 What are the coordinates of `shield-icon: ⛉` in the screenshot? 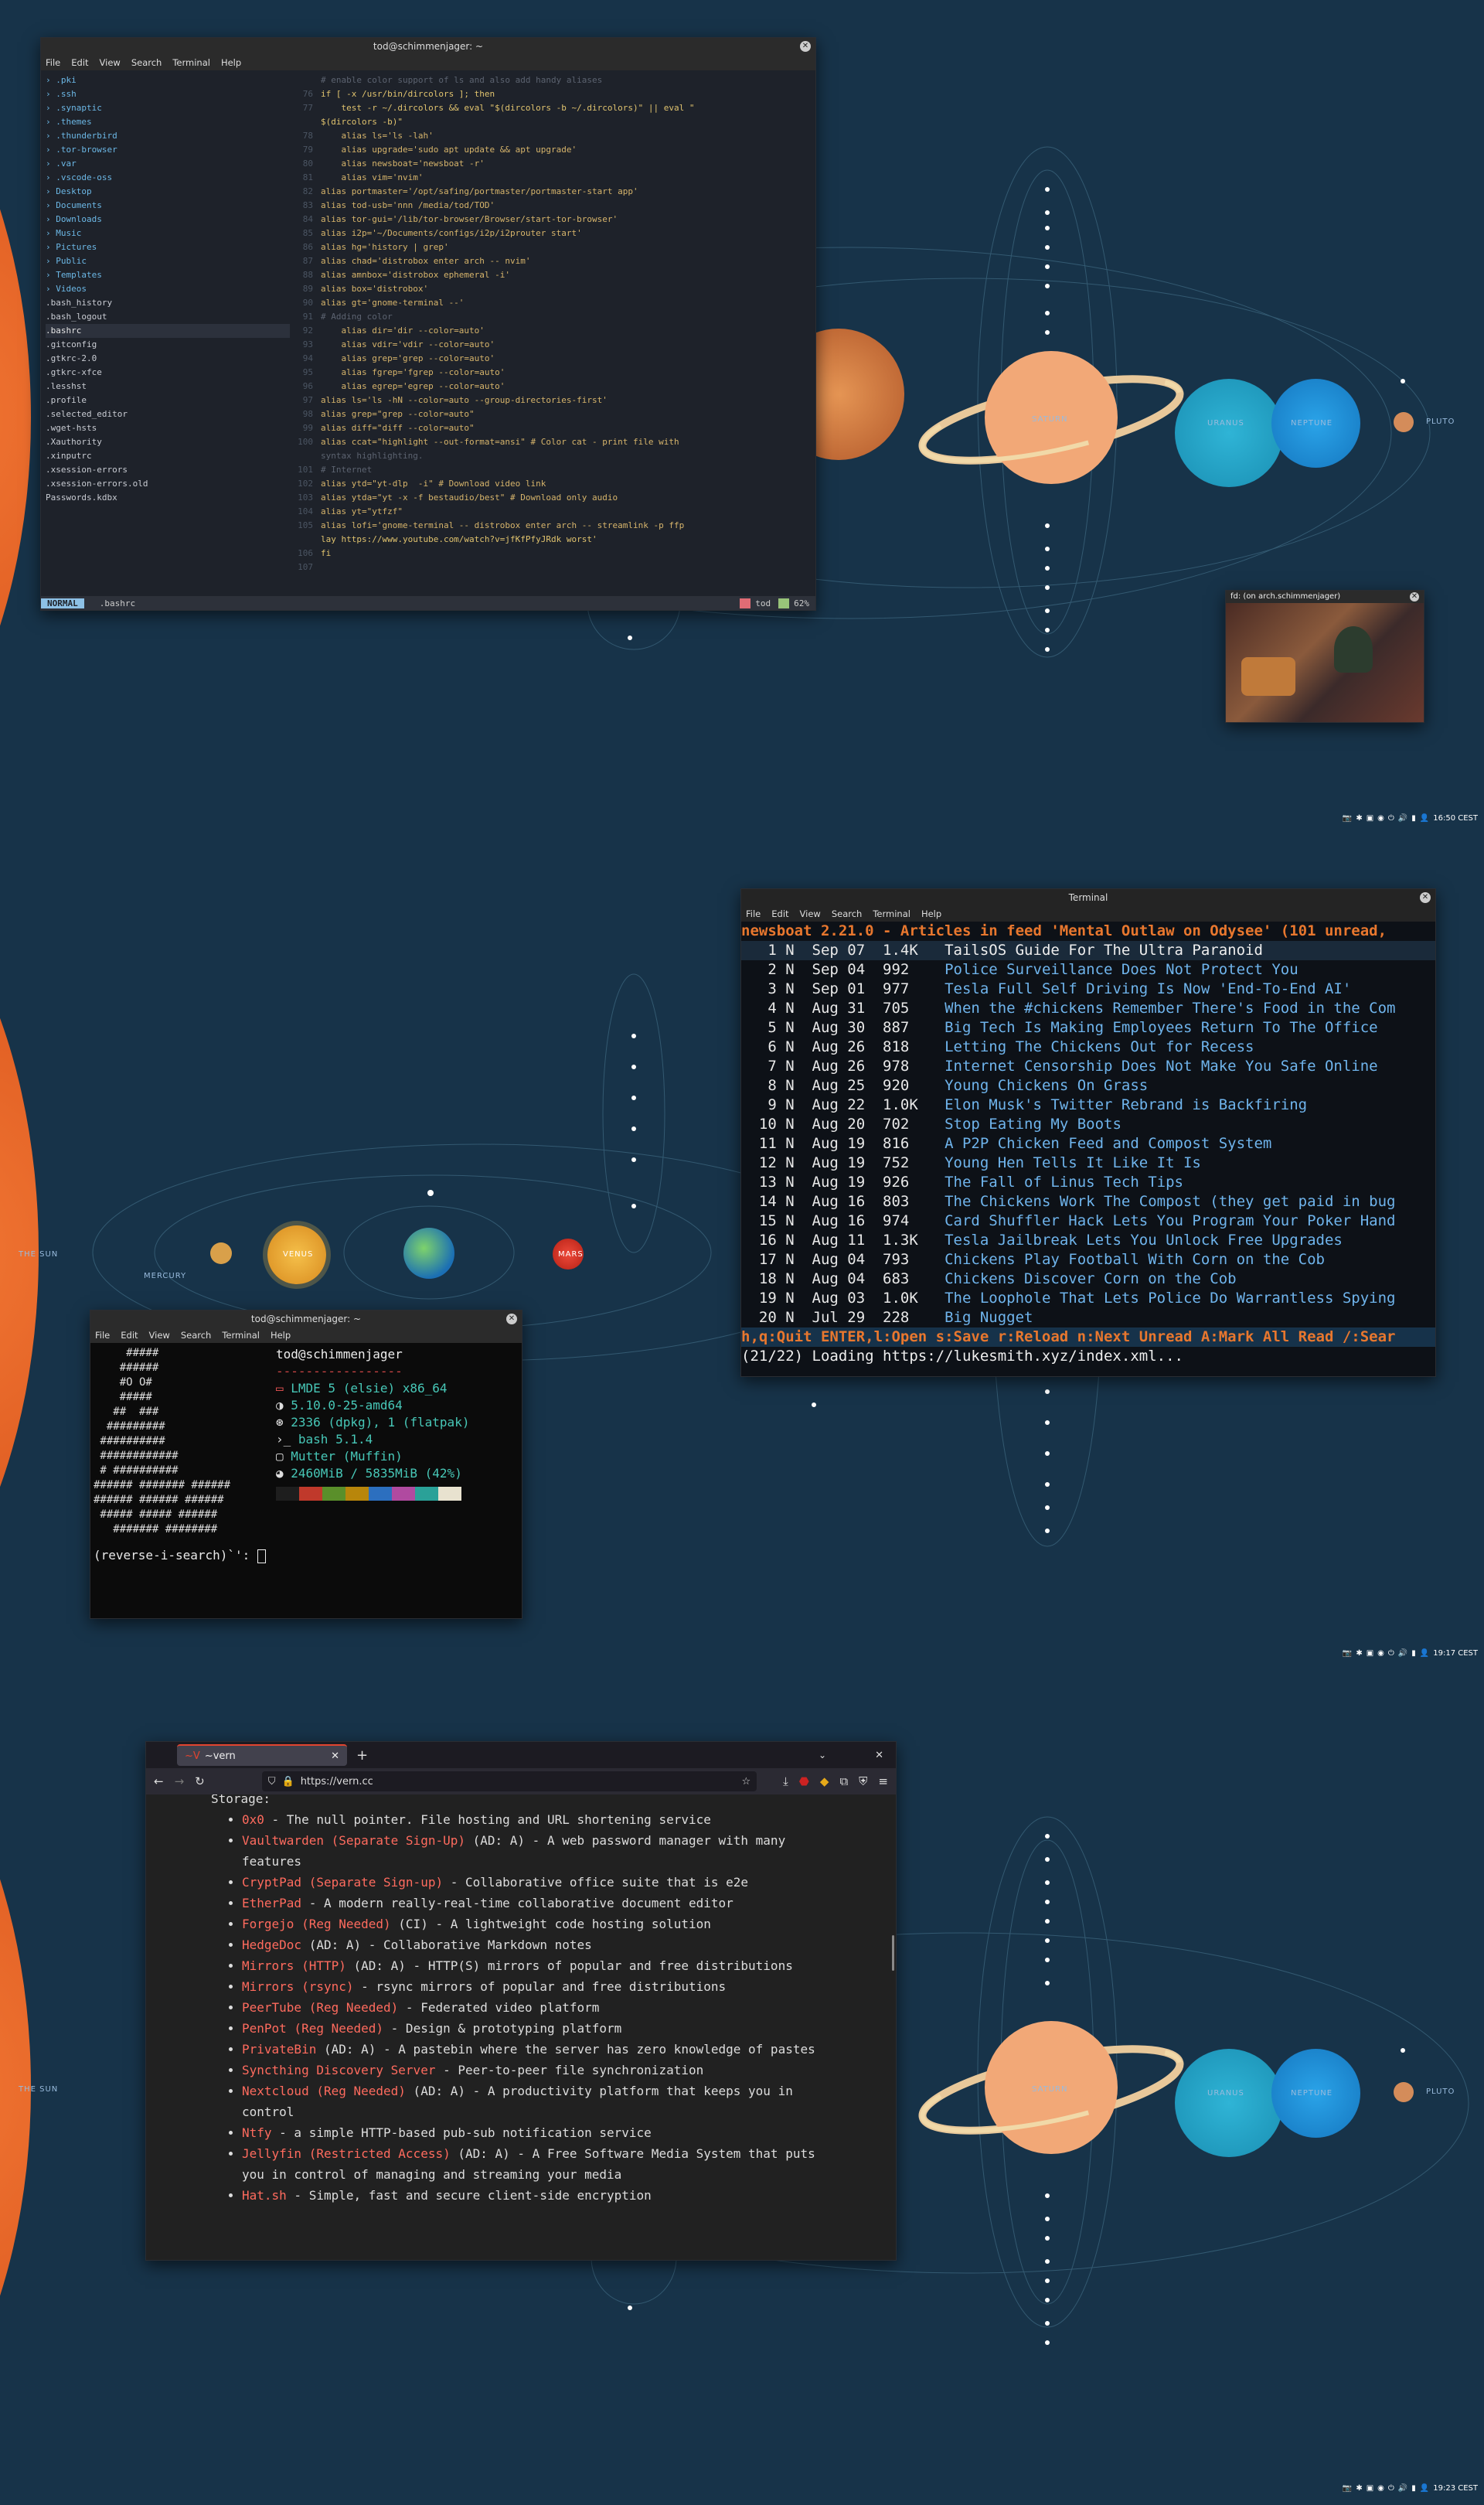 It's located at (272, 1782).